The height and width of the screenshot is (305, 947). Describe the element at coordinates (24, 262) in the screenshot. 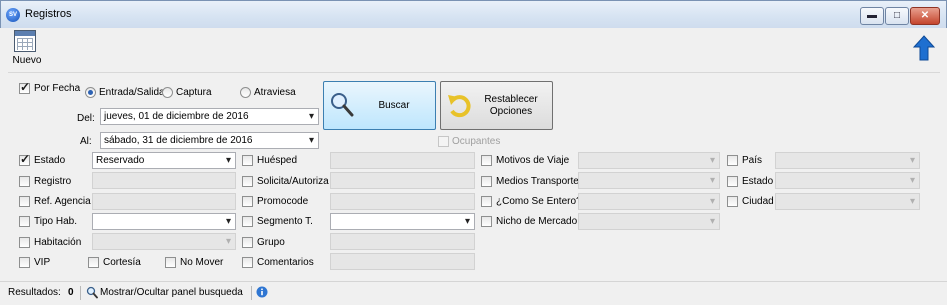

I see `vip-checkbox` at that location.